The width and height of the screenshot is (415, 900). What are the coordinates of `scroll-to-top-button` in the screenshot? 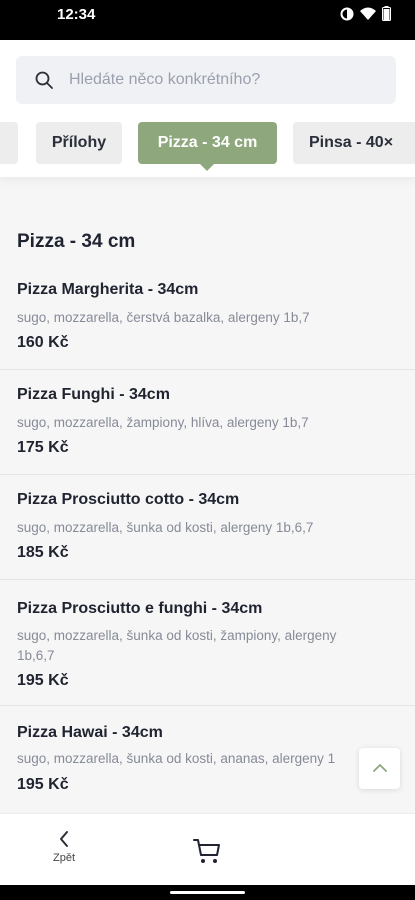 It's located at (379, 768).